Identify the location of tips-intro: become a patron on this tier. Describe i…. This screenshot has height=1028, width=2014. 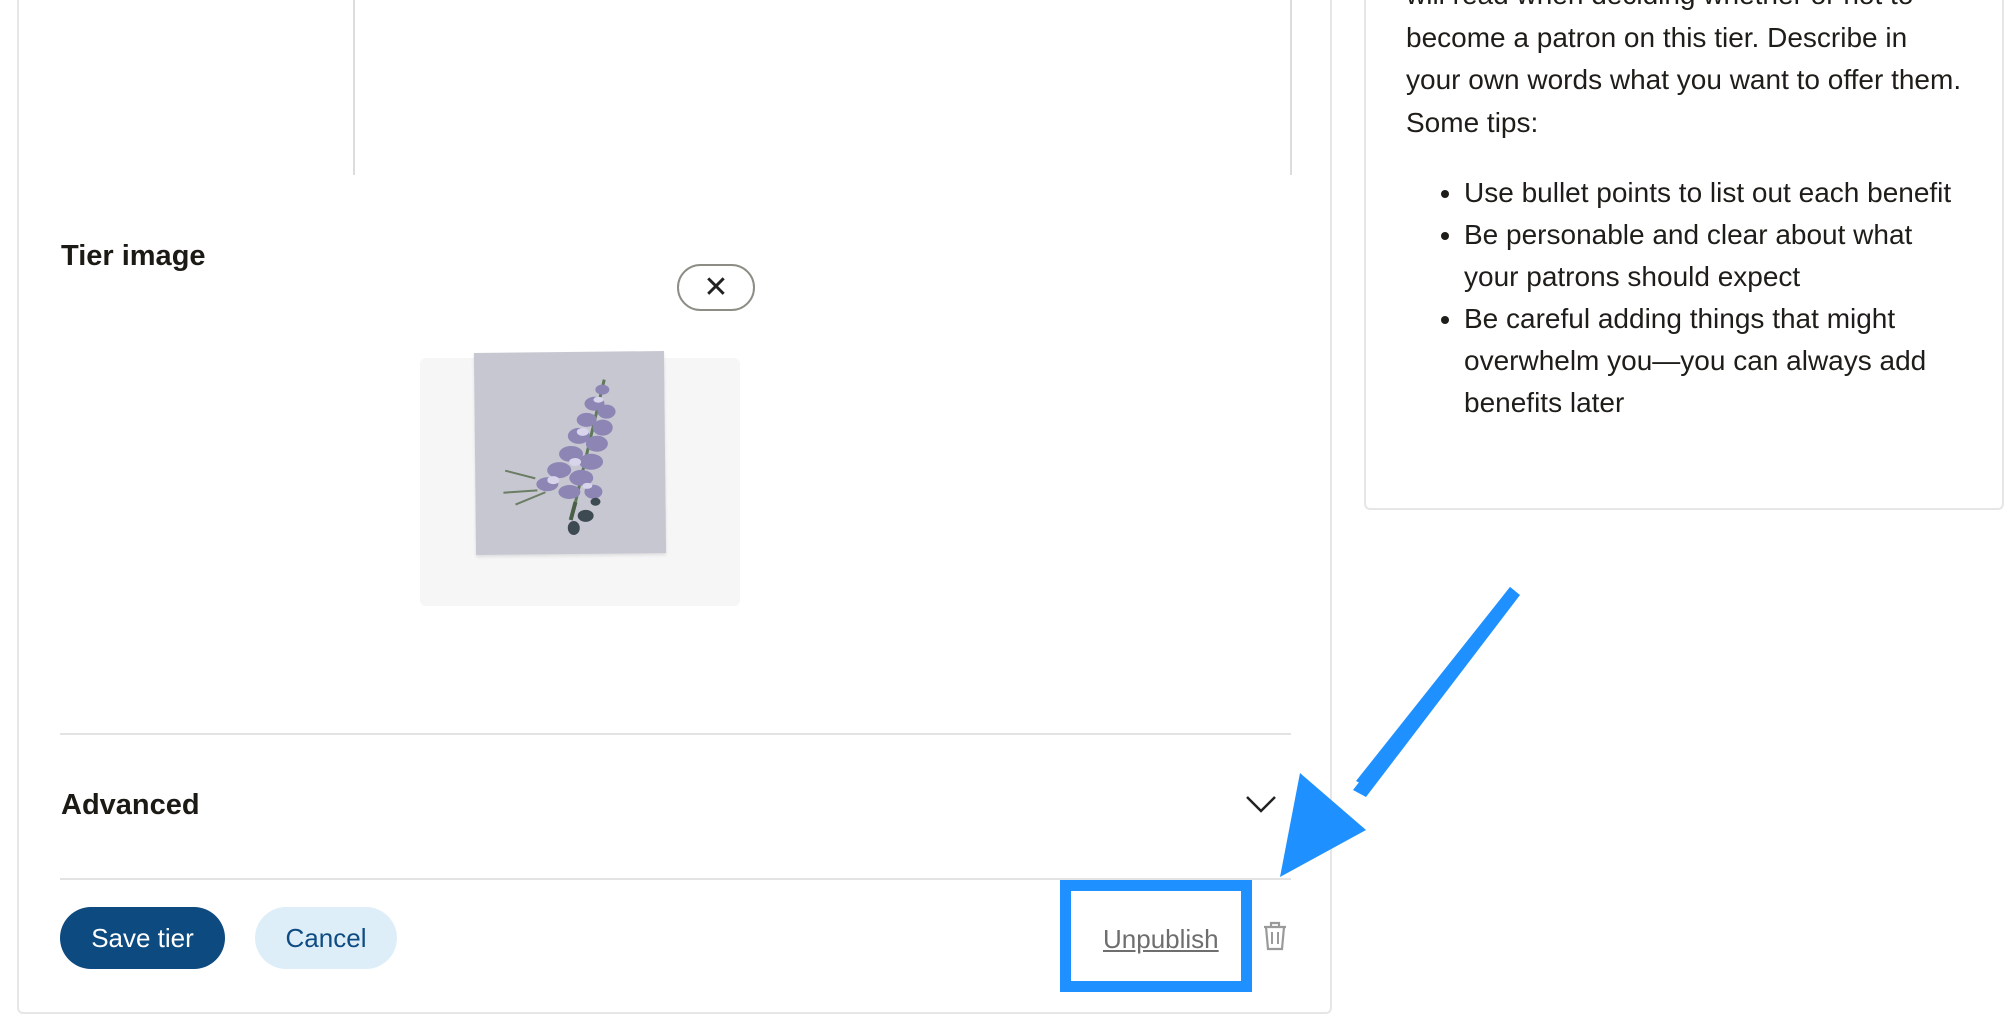
(1684, 79).